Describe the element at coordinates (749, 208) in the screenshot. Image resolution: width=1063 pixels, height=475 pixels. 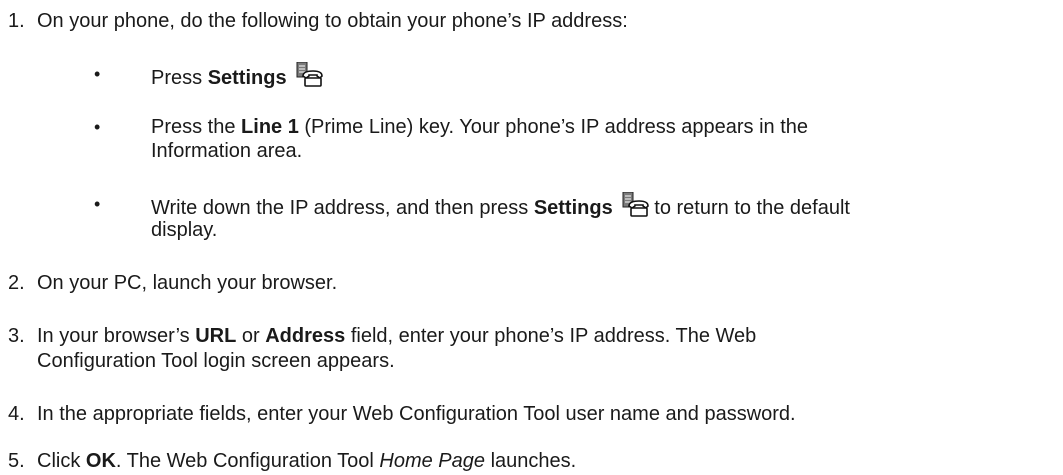
I see `bullet-text-post: to return to the default` at that location.